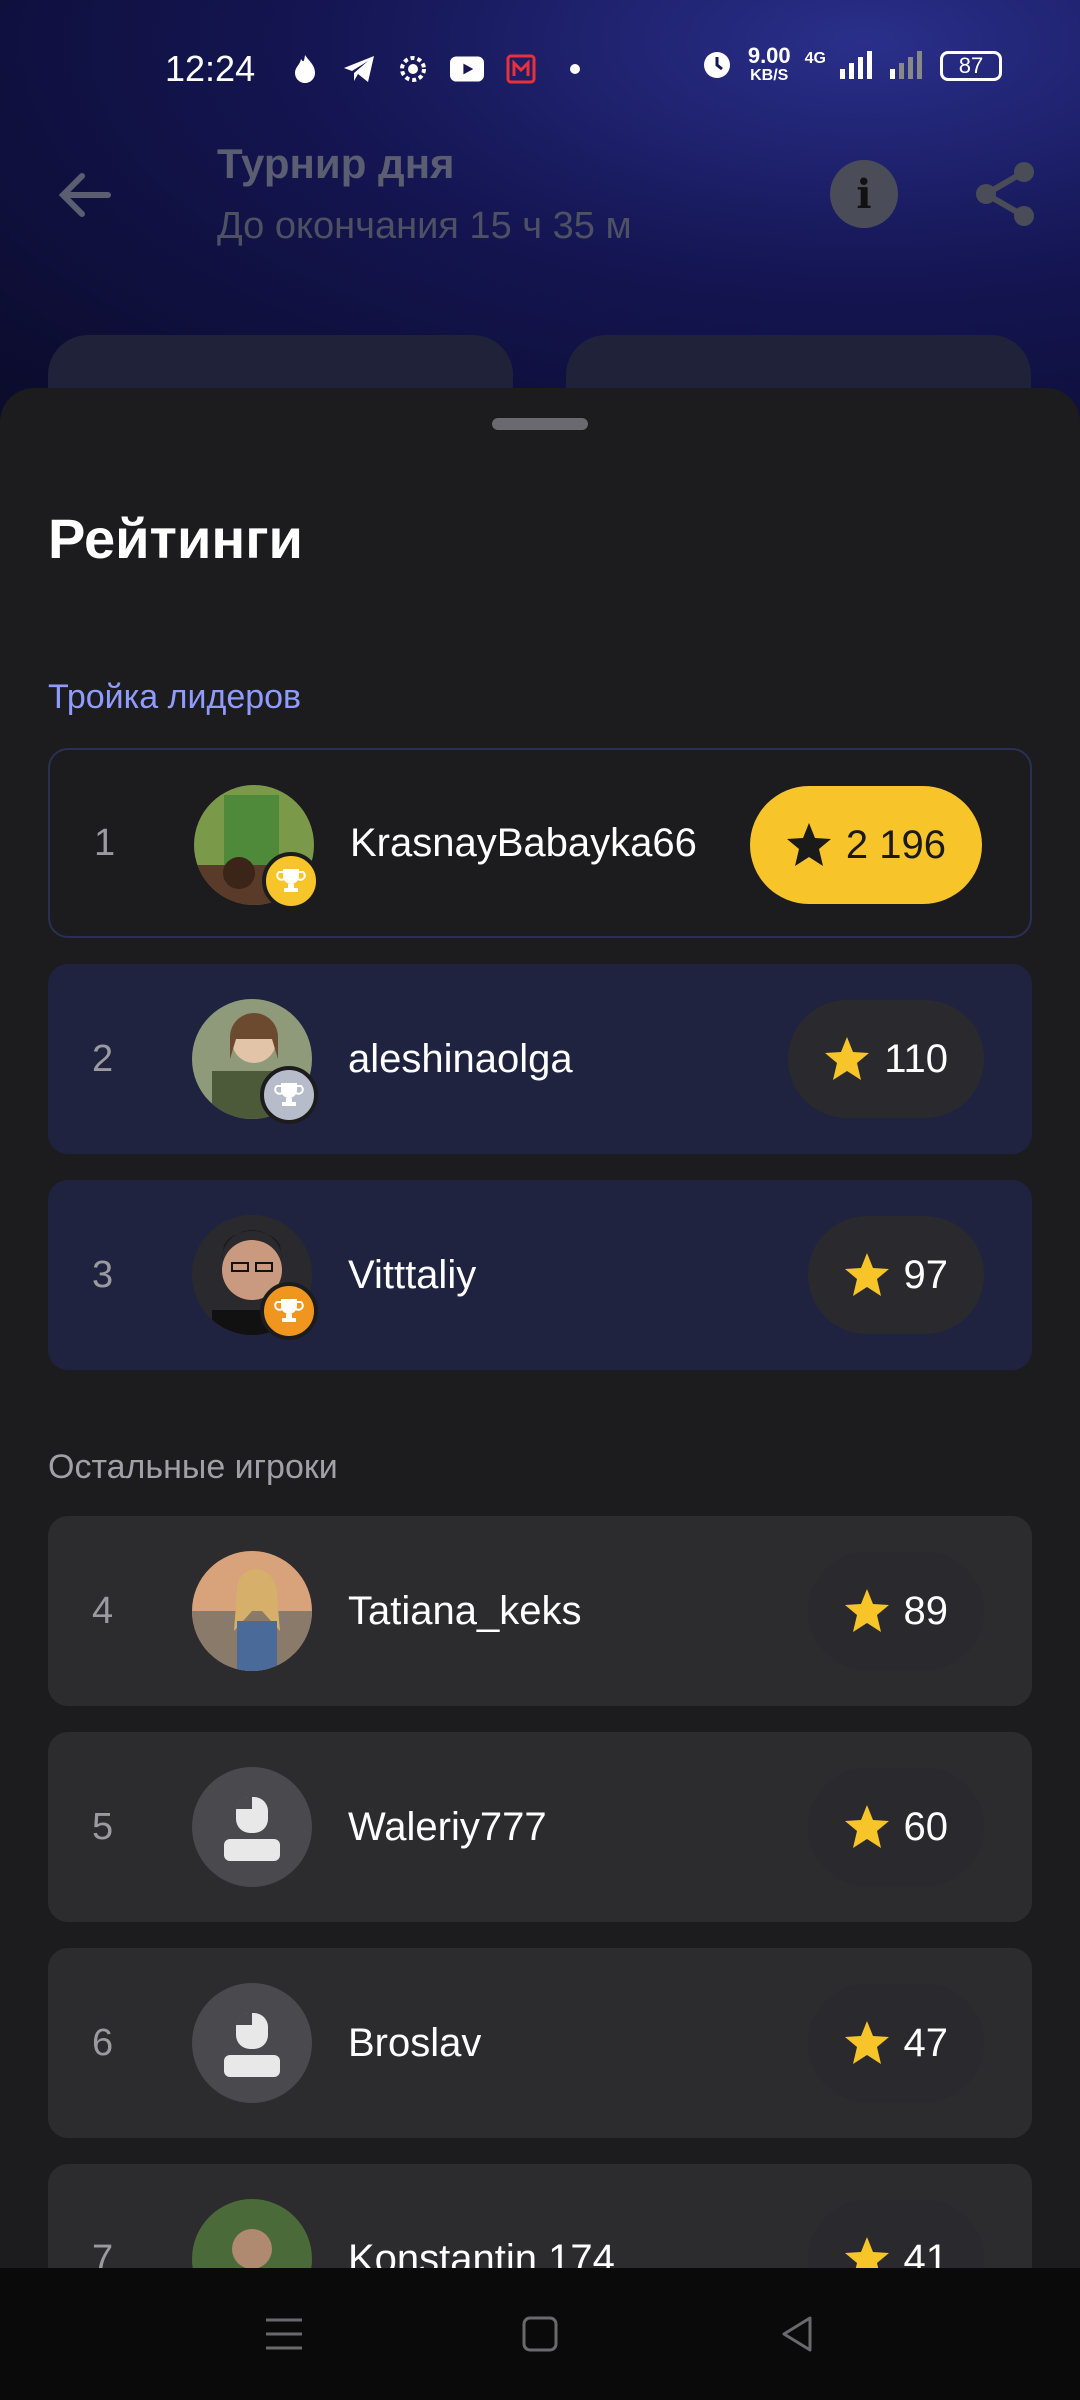 The height and width of the screenshot is (2400, 1080). What do you see at coordinates (895, 1275) in the screenshot?
I see `score-badge: 97` at bounding box center [895, 1275].